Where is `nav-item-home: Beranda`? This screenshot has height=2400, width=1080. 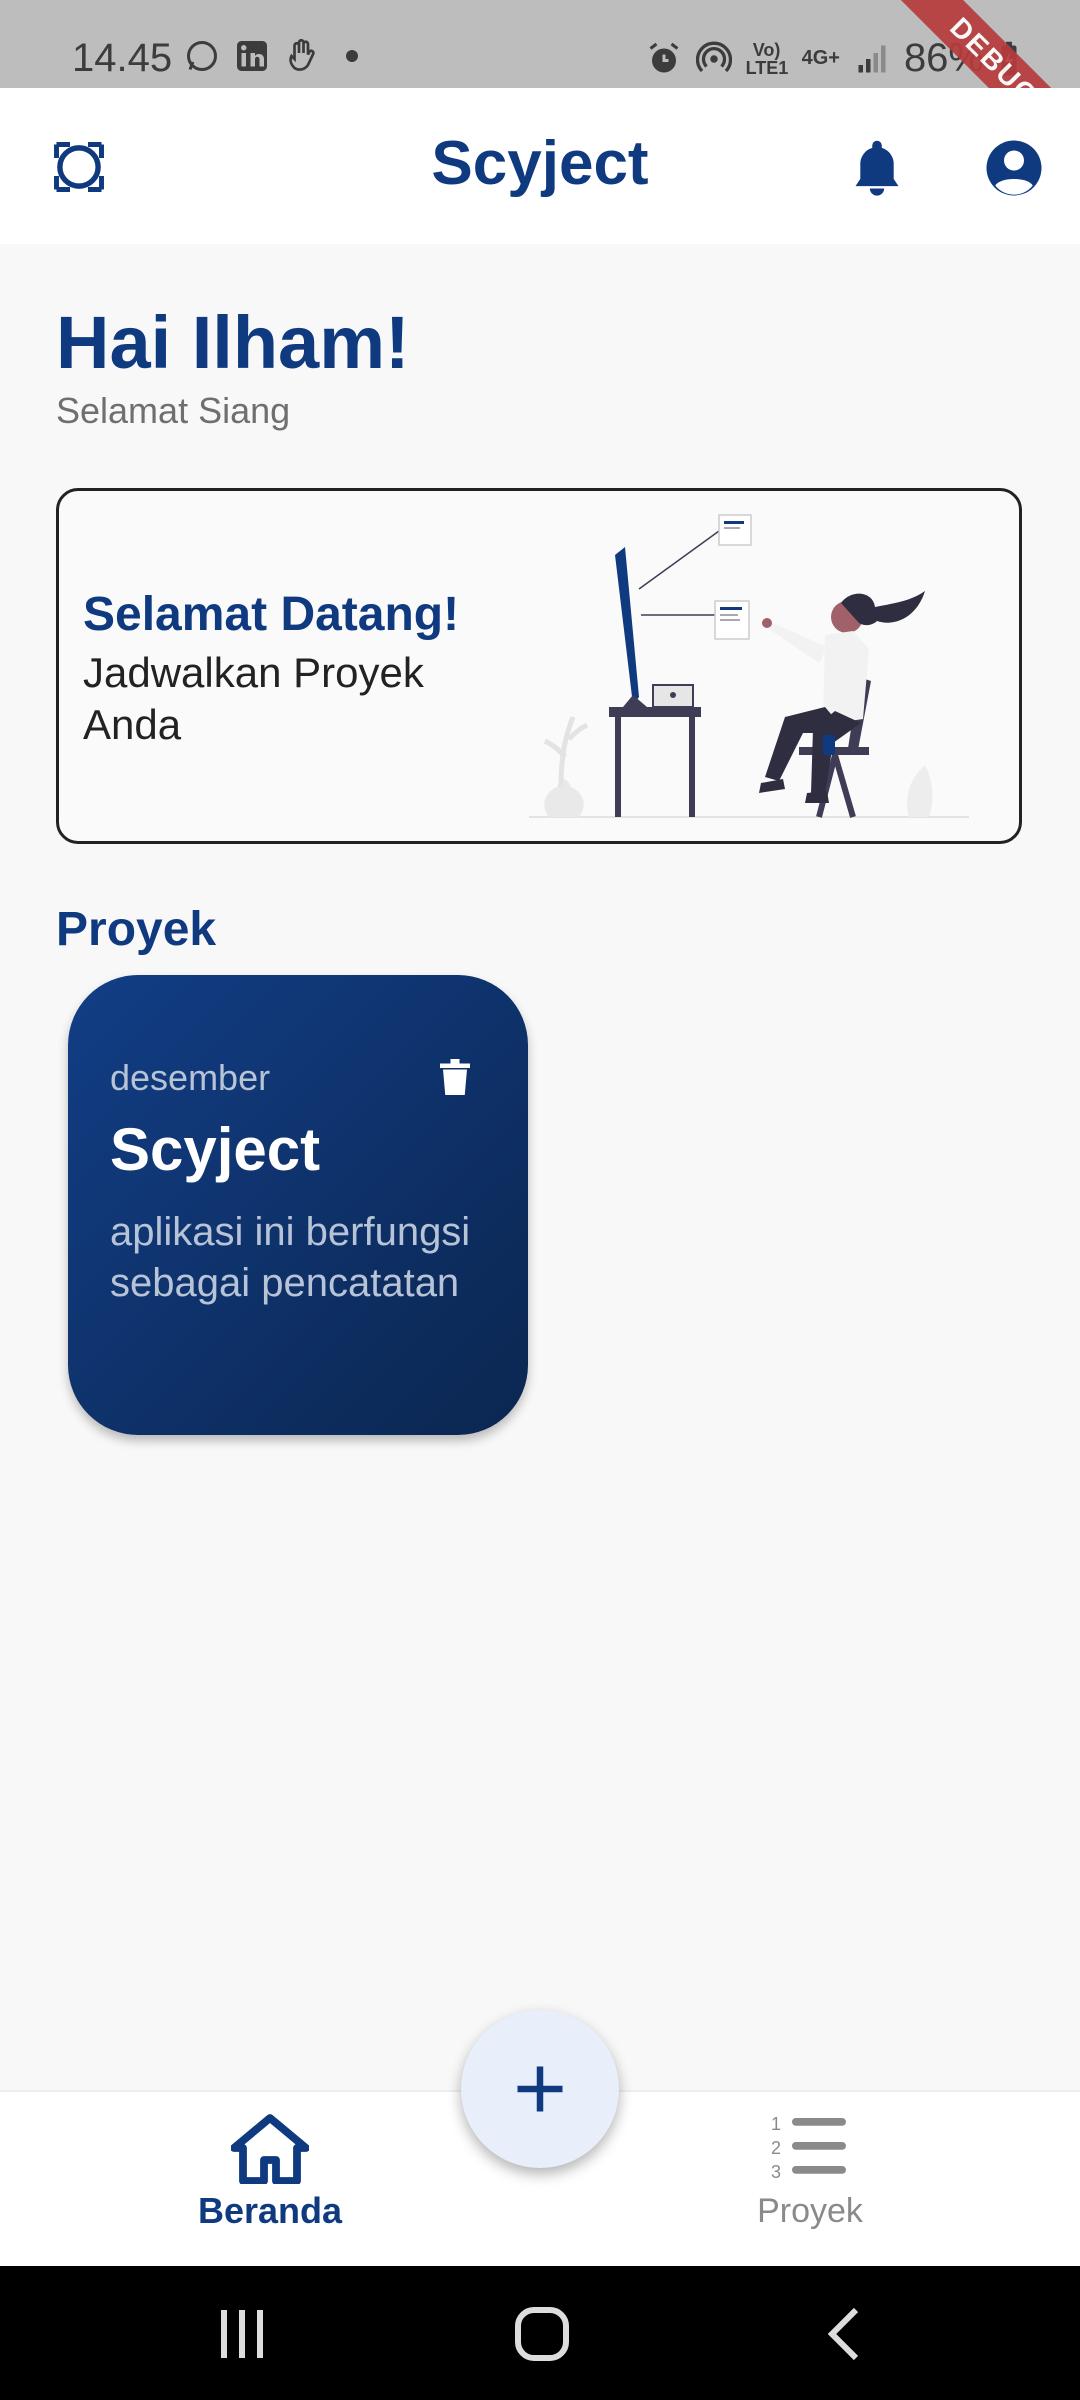
nav-item-home: Beranda is located at coordinates (270, 2172).